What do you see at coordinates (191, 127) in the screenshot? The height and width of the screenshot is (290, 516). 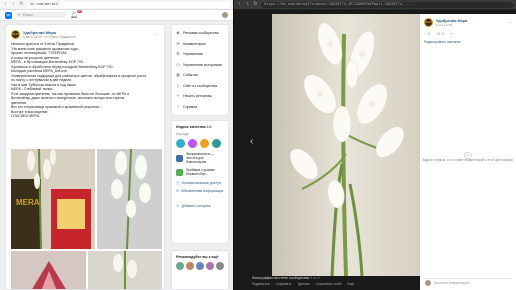 I see `quality-title-text: Индекс качества` at bounding box center [191, 127].